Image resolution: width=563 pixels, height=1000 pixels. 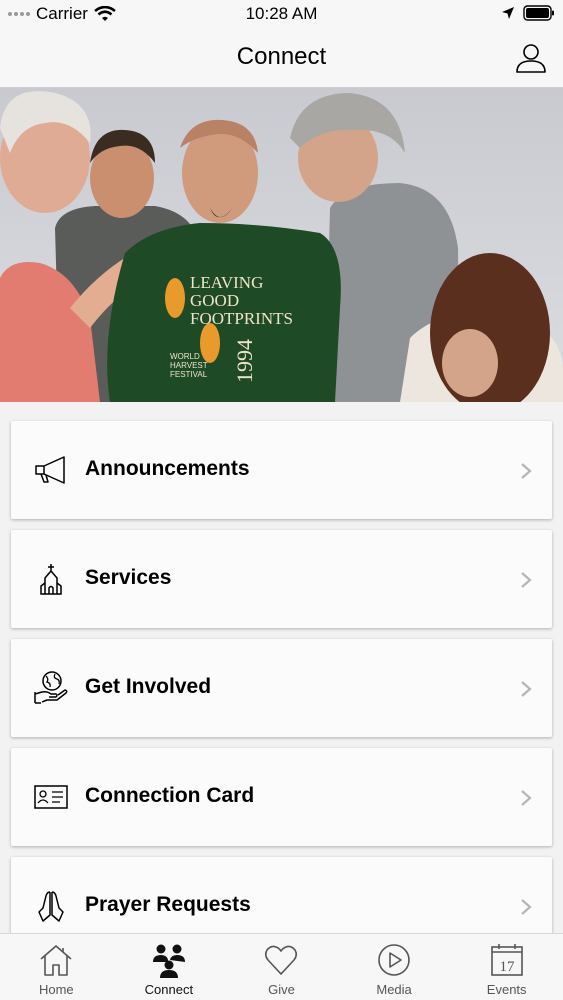 What do you see at coordinates (51, 906) in the screenshot?
I see `praying-hands-icon` at bounding box center [51, 906].